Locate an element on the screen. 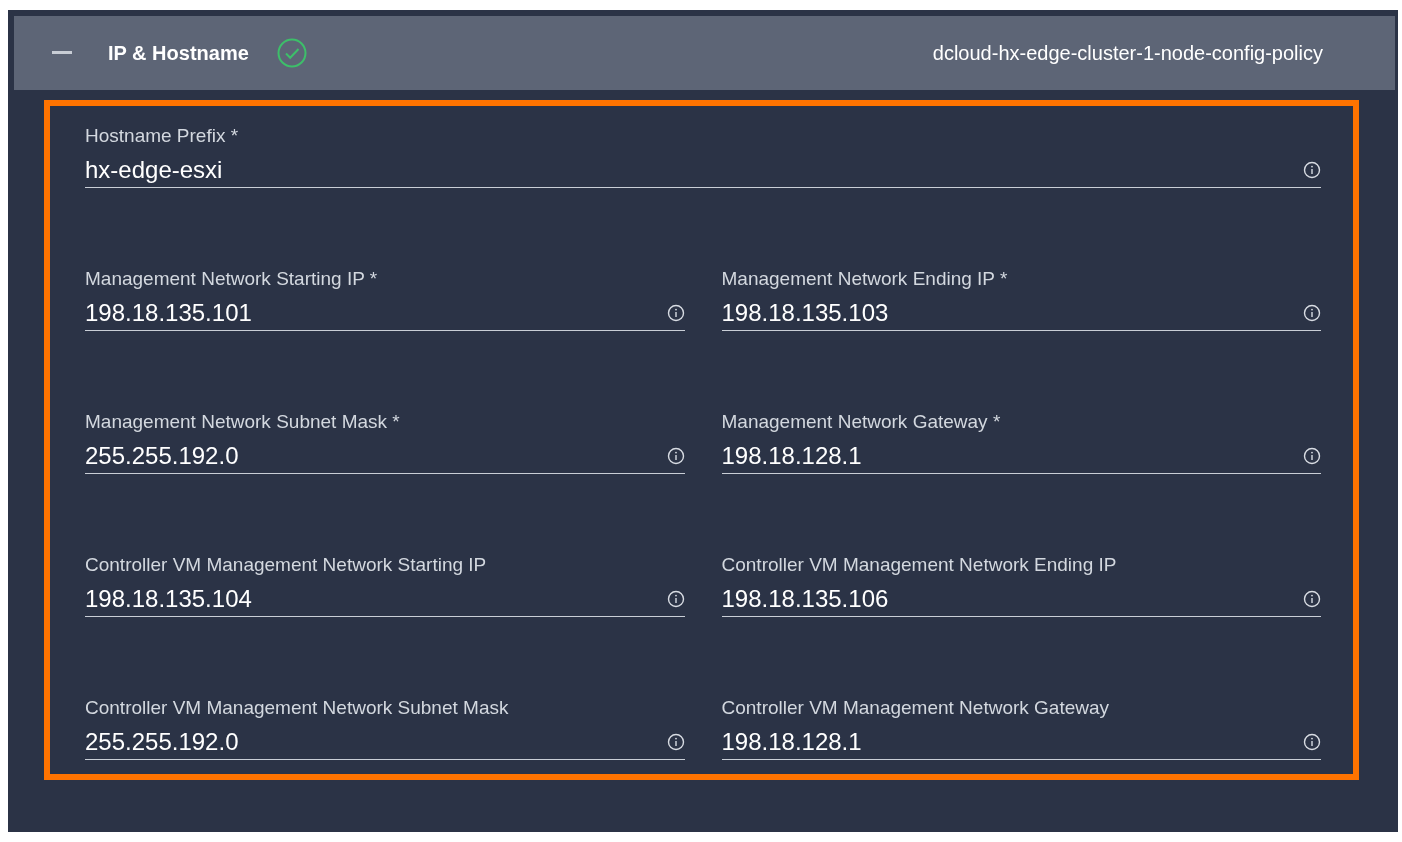  section-title: IP & Hostname is located at coordinates (178, 53).